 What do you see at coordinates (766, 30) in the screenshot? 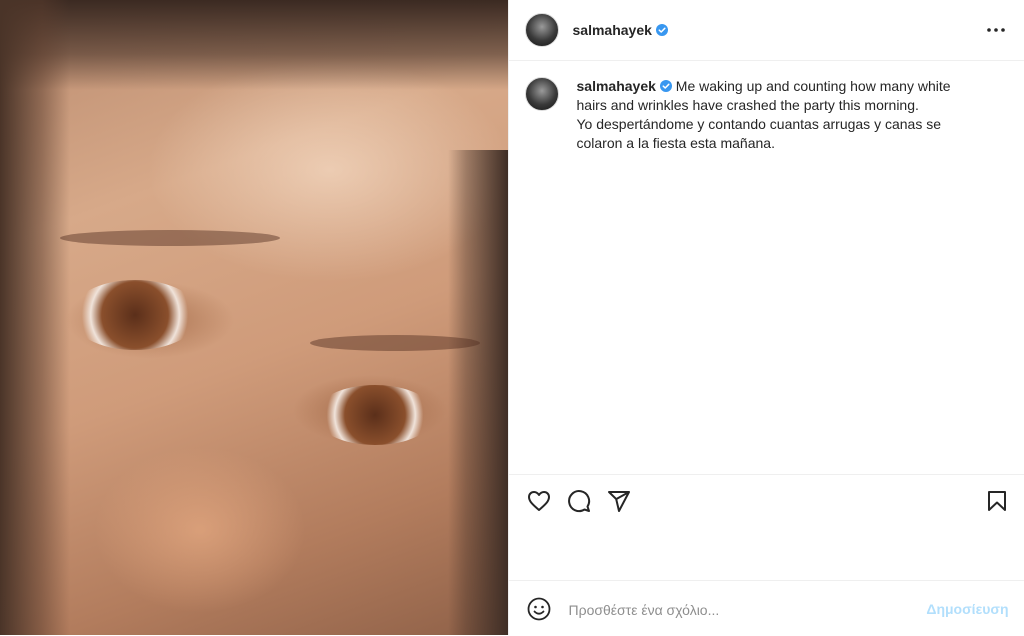
I see `post-header: salmahayek` at bounding box center [766, 30].